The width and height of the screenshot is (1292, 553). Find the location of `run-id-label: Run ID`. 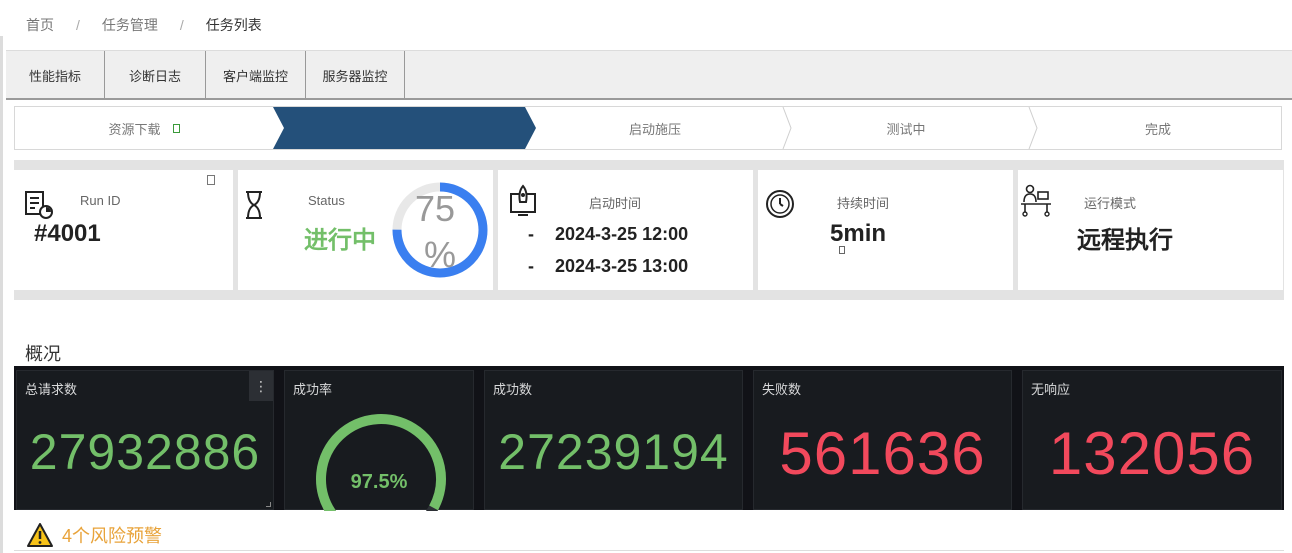

run-id-label: Run ID is located at coordinates (100, 200).